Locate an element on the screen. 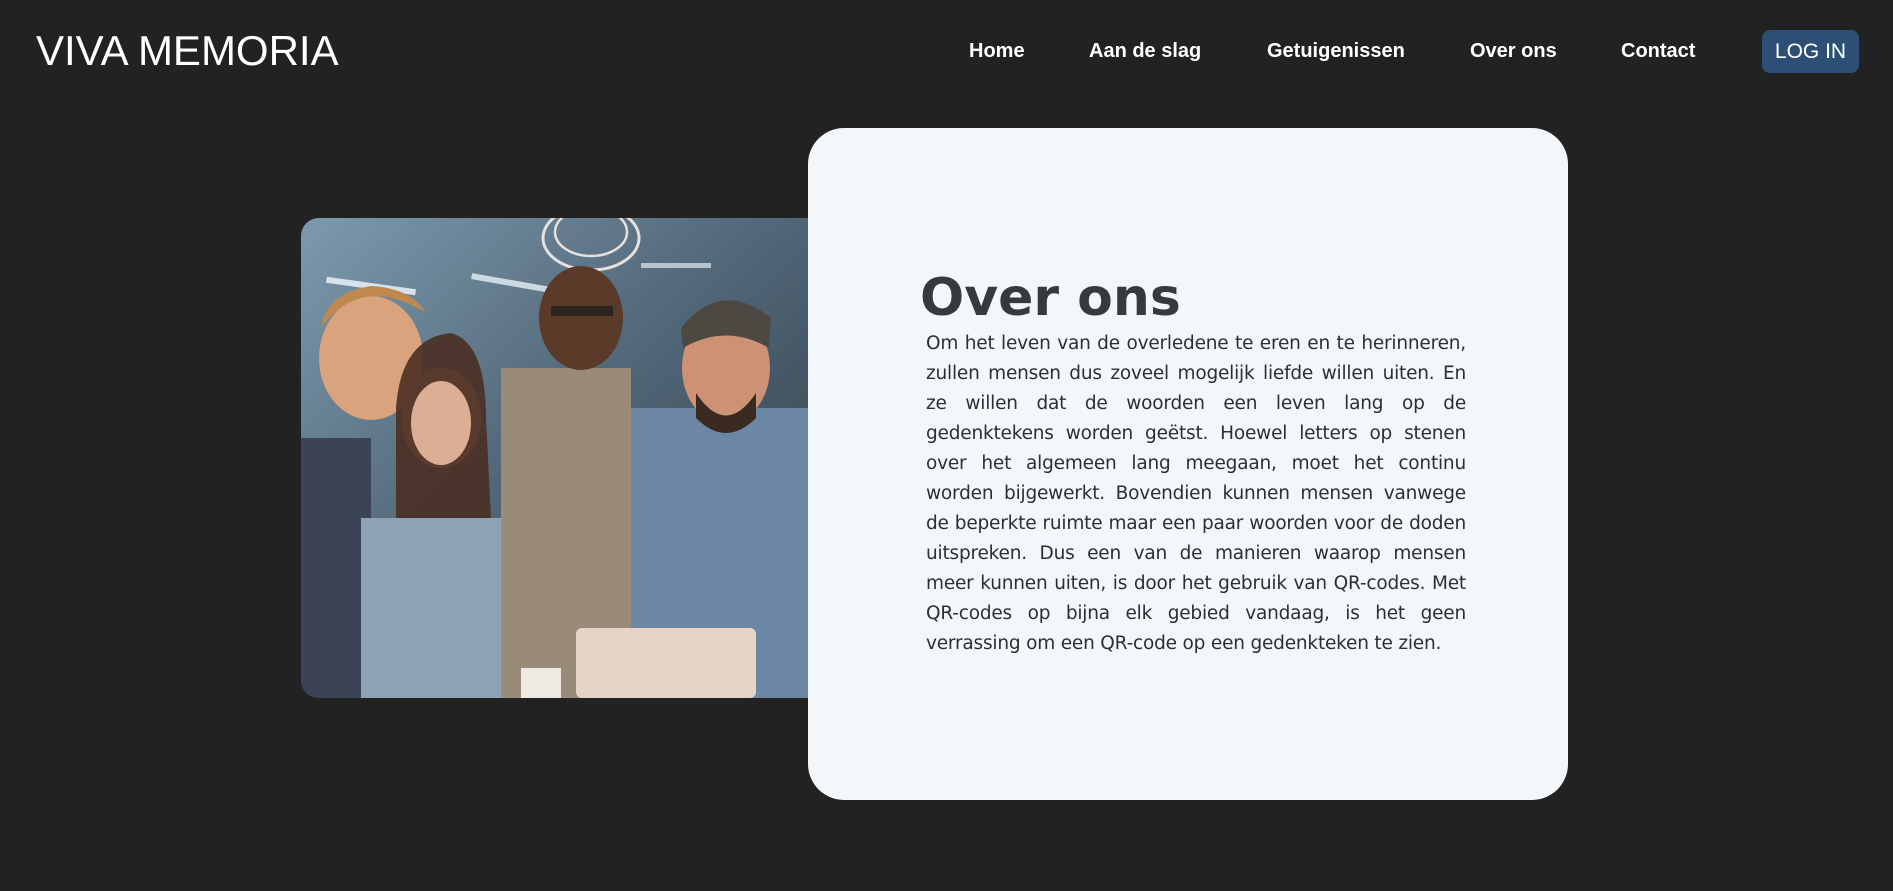 The image size is (1893, 891). nav-link-over-ons: Over ons is located at coordinates (1513, 51).